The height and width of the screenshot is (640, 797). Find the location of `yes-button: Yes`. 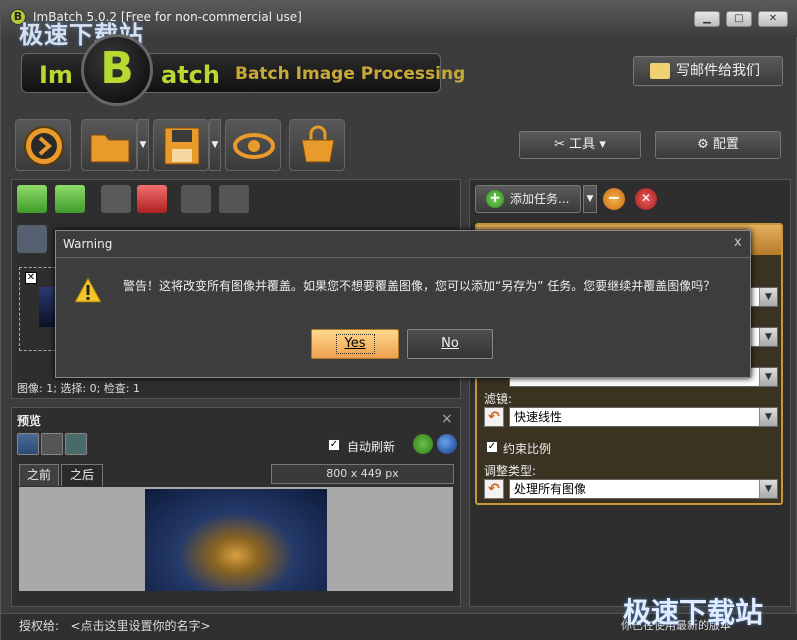

yes-button: Yes is located at coordinates (355, 344).